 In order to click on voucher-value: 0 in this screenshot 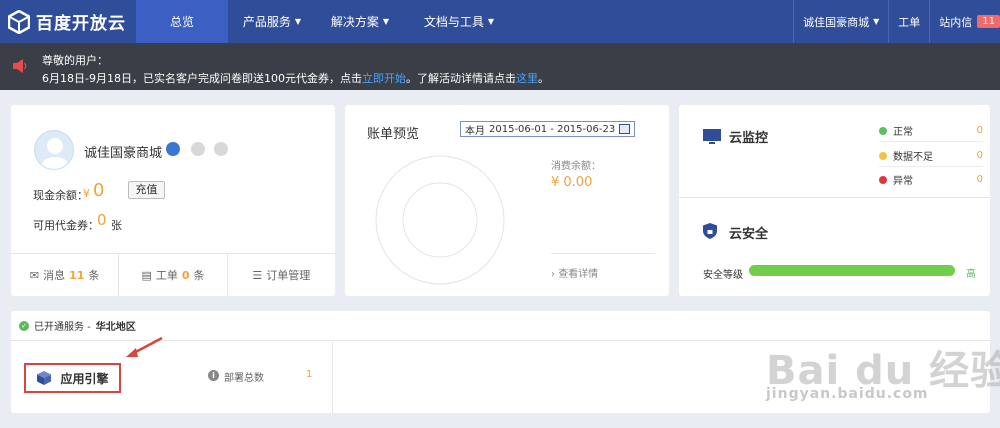, I will do `click(102, 220)`.